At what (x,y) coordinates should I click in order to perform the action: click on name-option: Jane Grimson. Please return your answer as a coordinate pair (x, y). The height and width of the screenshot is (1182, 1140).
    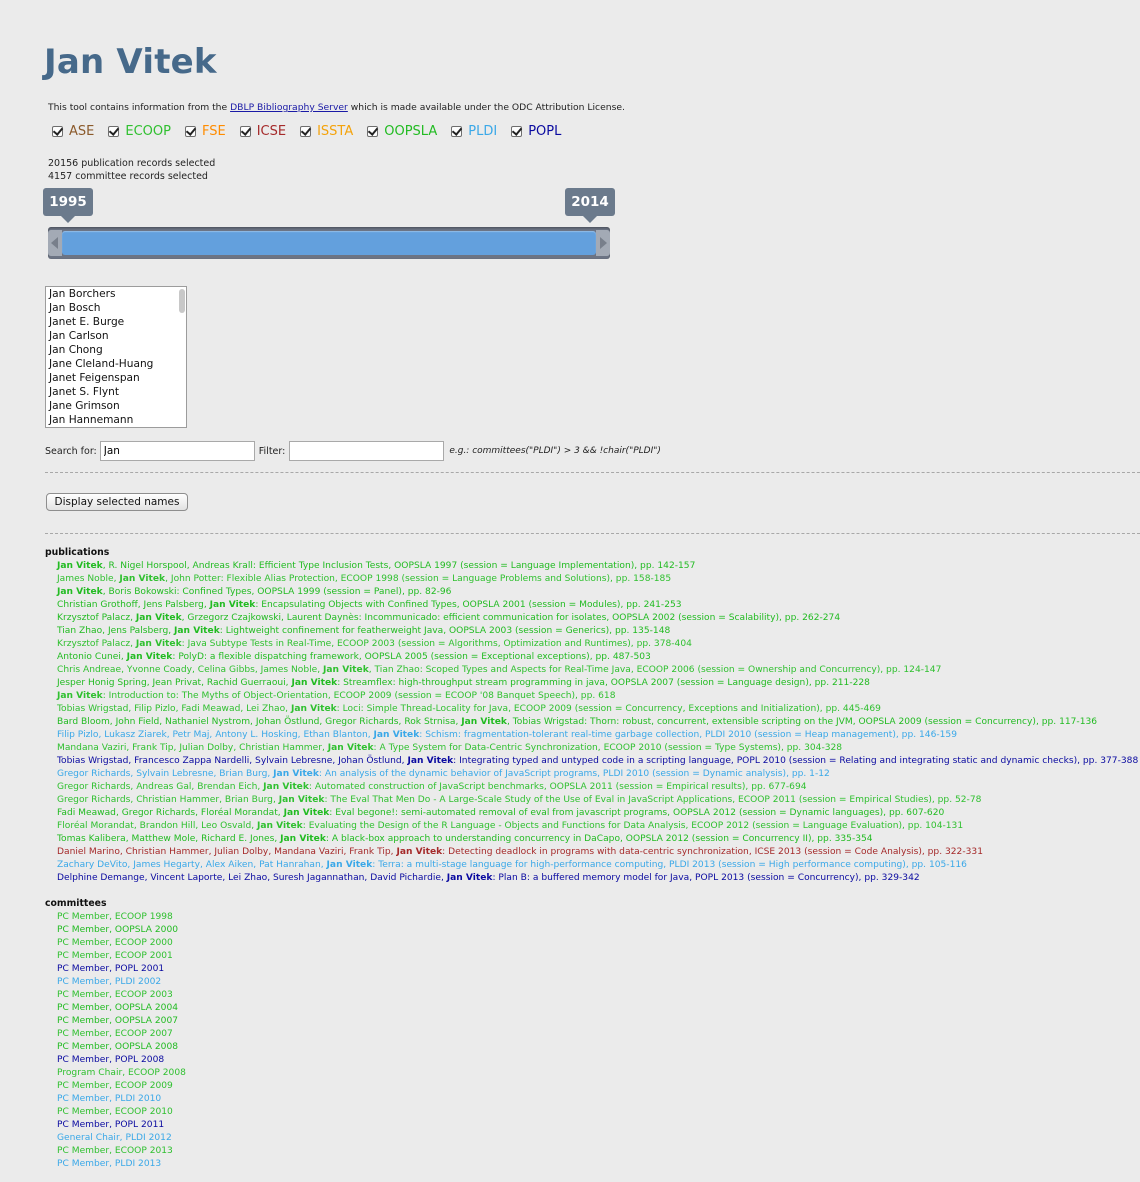
    Looking at the image, I should click on (116, 406).